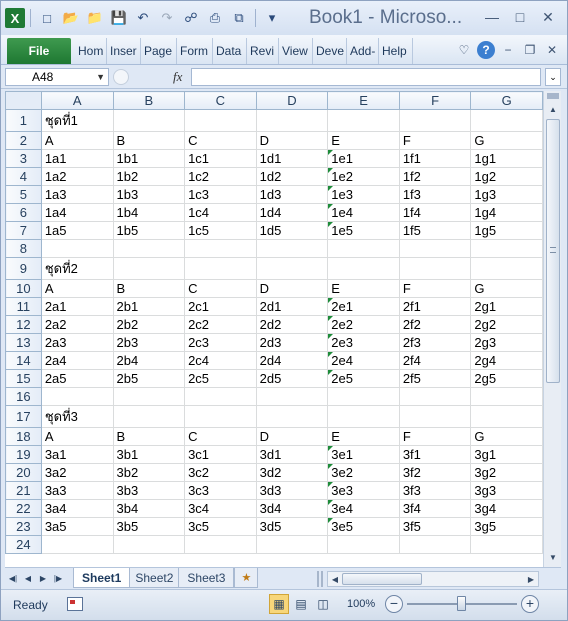 The height and width of the screenshot is (621, 568). What do you see at coordinates (77, 194) in the screenshot?
I see `cell: 1a3` at bounding box center [77, 194].